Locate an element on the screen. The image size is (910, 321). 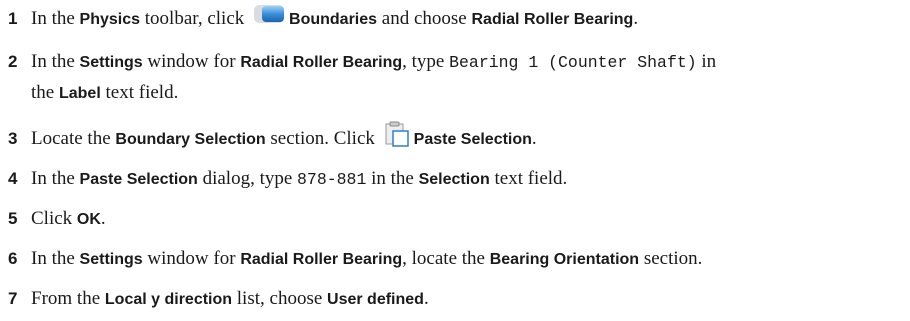
field-name: Label is located at coordinates (79, 93).